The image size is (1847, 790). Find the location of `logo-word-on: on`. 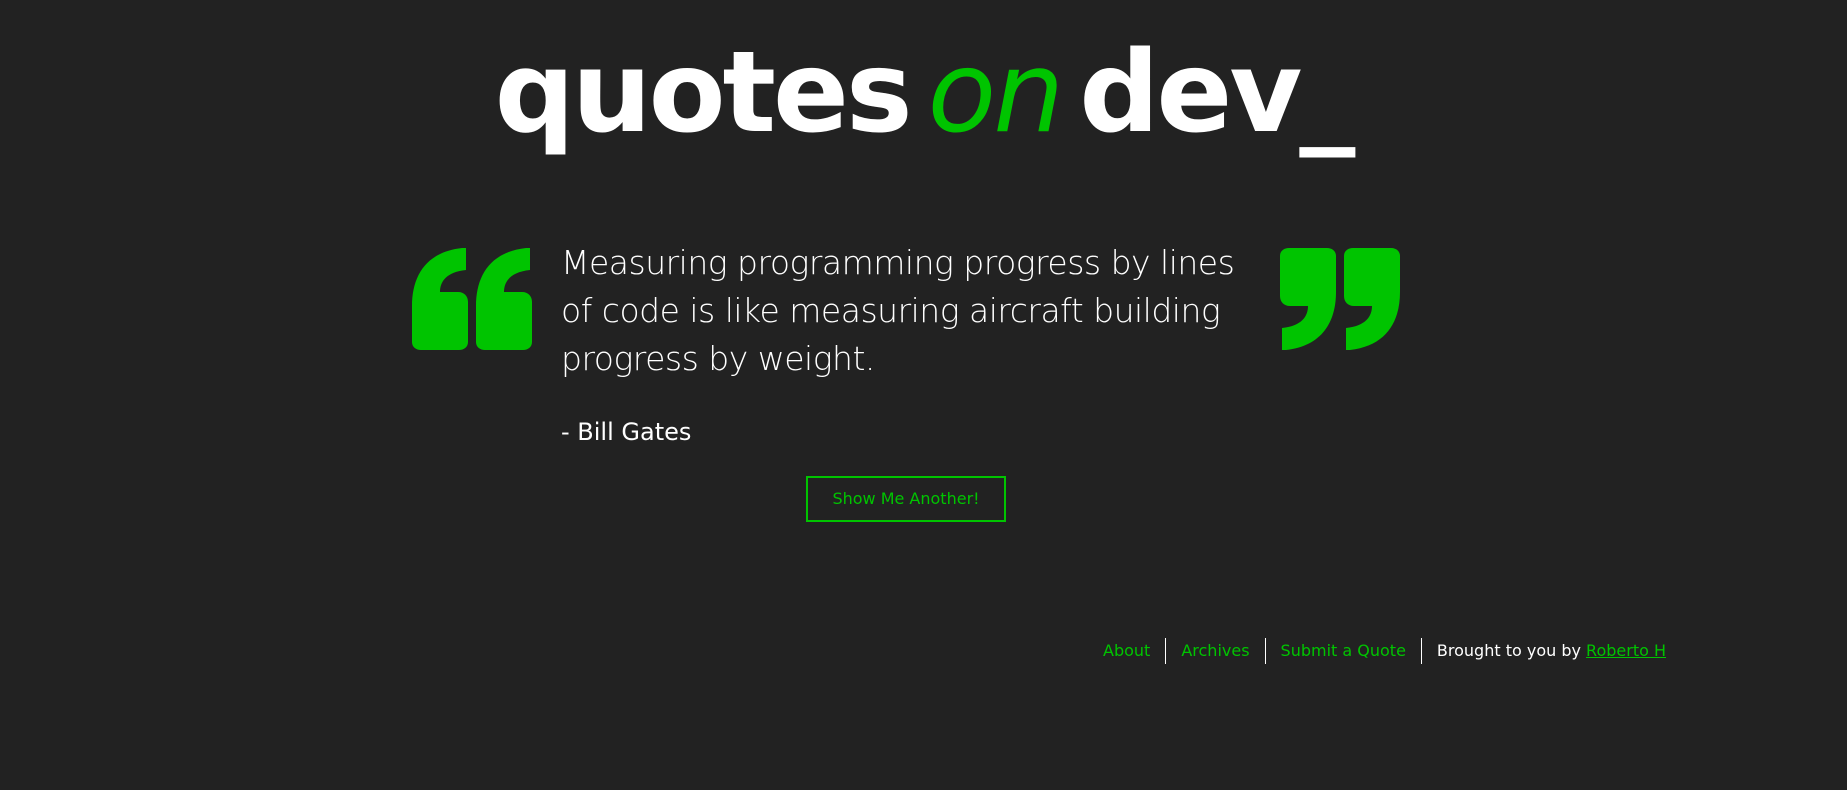

logo-word-on: on is located at coordinates (996, 93).